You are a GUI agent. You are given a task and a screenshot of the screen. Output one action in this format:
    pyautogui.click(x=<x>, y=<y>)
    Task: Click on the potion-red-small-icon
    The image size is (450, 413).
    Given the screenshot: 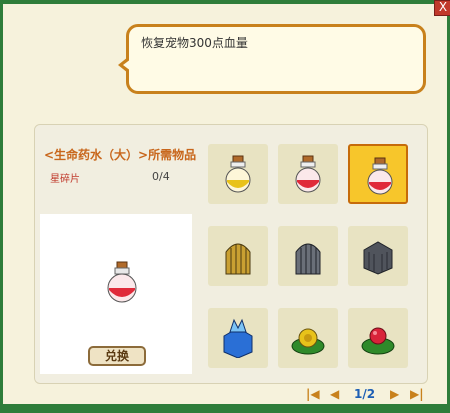 What is the action you would take?
    pyautogui.click(x=308, y=174)
    